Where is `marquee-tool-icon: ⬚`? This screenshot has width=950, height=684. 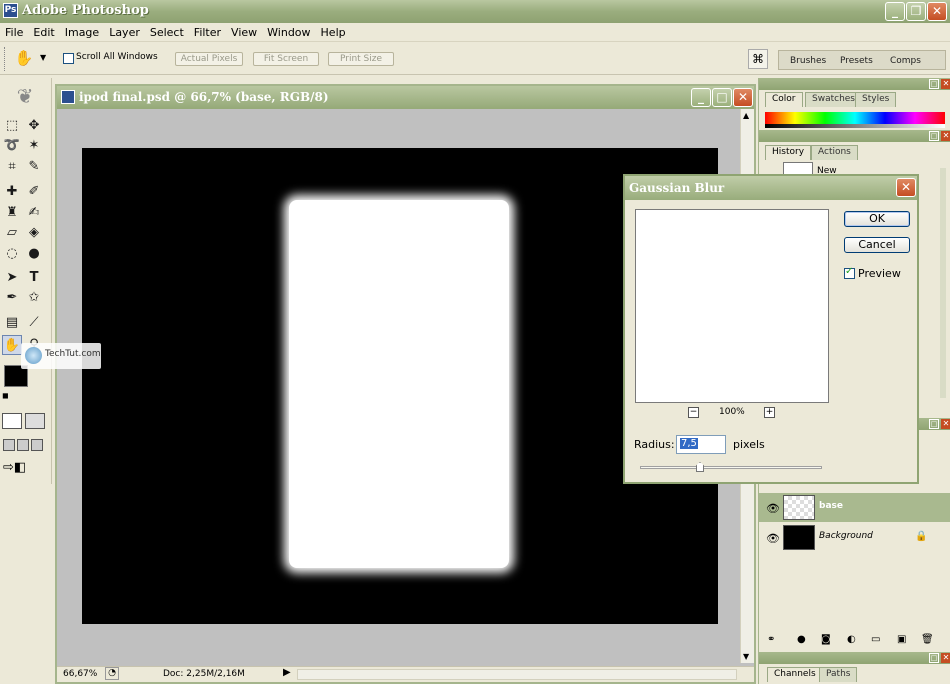 marquee-tool-icon: ⬚ is located at coordinates (12, 126).